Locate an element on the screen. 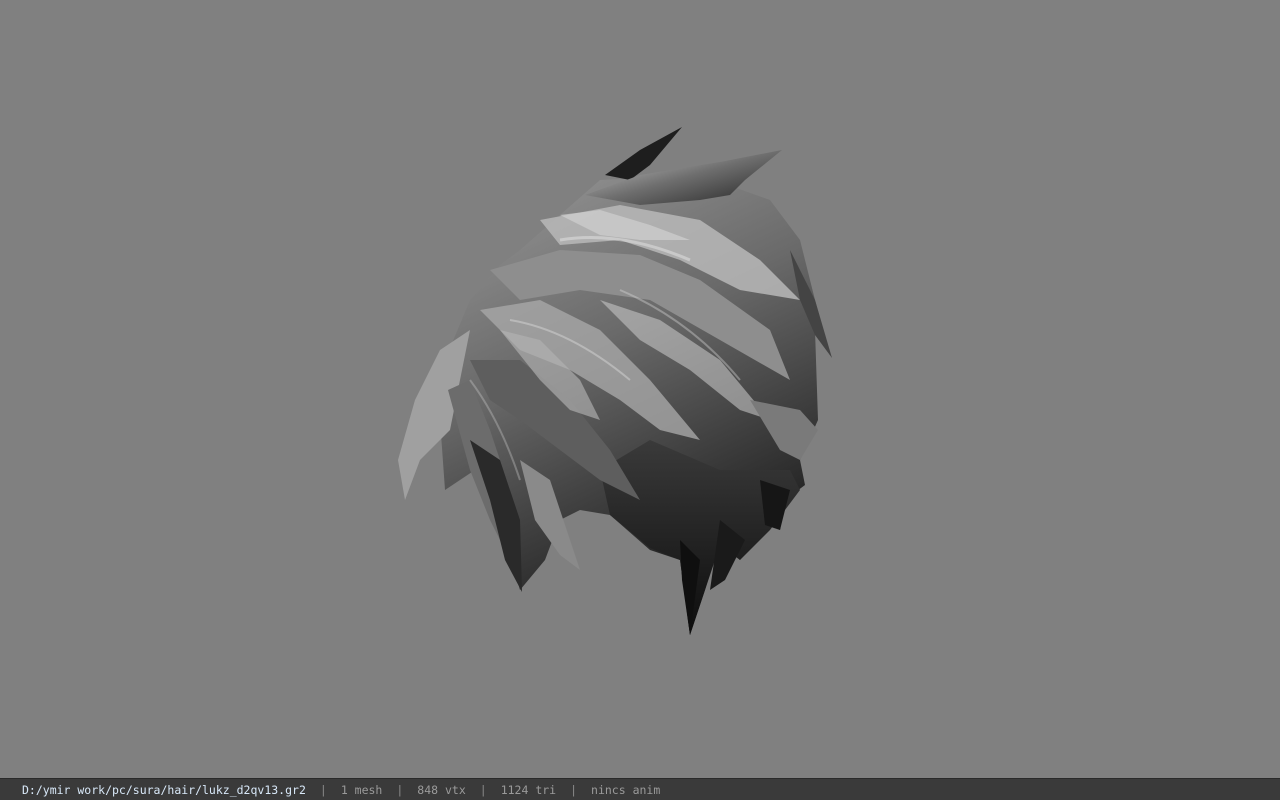 Image resolution: width=1280 pixels, height=800 pixels. status-triangle-count: 1124 tri is located at coordinates (528, 789).